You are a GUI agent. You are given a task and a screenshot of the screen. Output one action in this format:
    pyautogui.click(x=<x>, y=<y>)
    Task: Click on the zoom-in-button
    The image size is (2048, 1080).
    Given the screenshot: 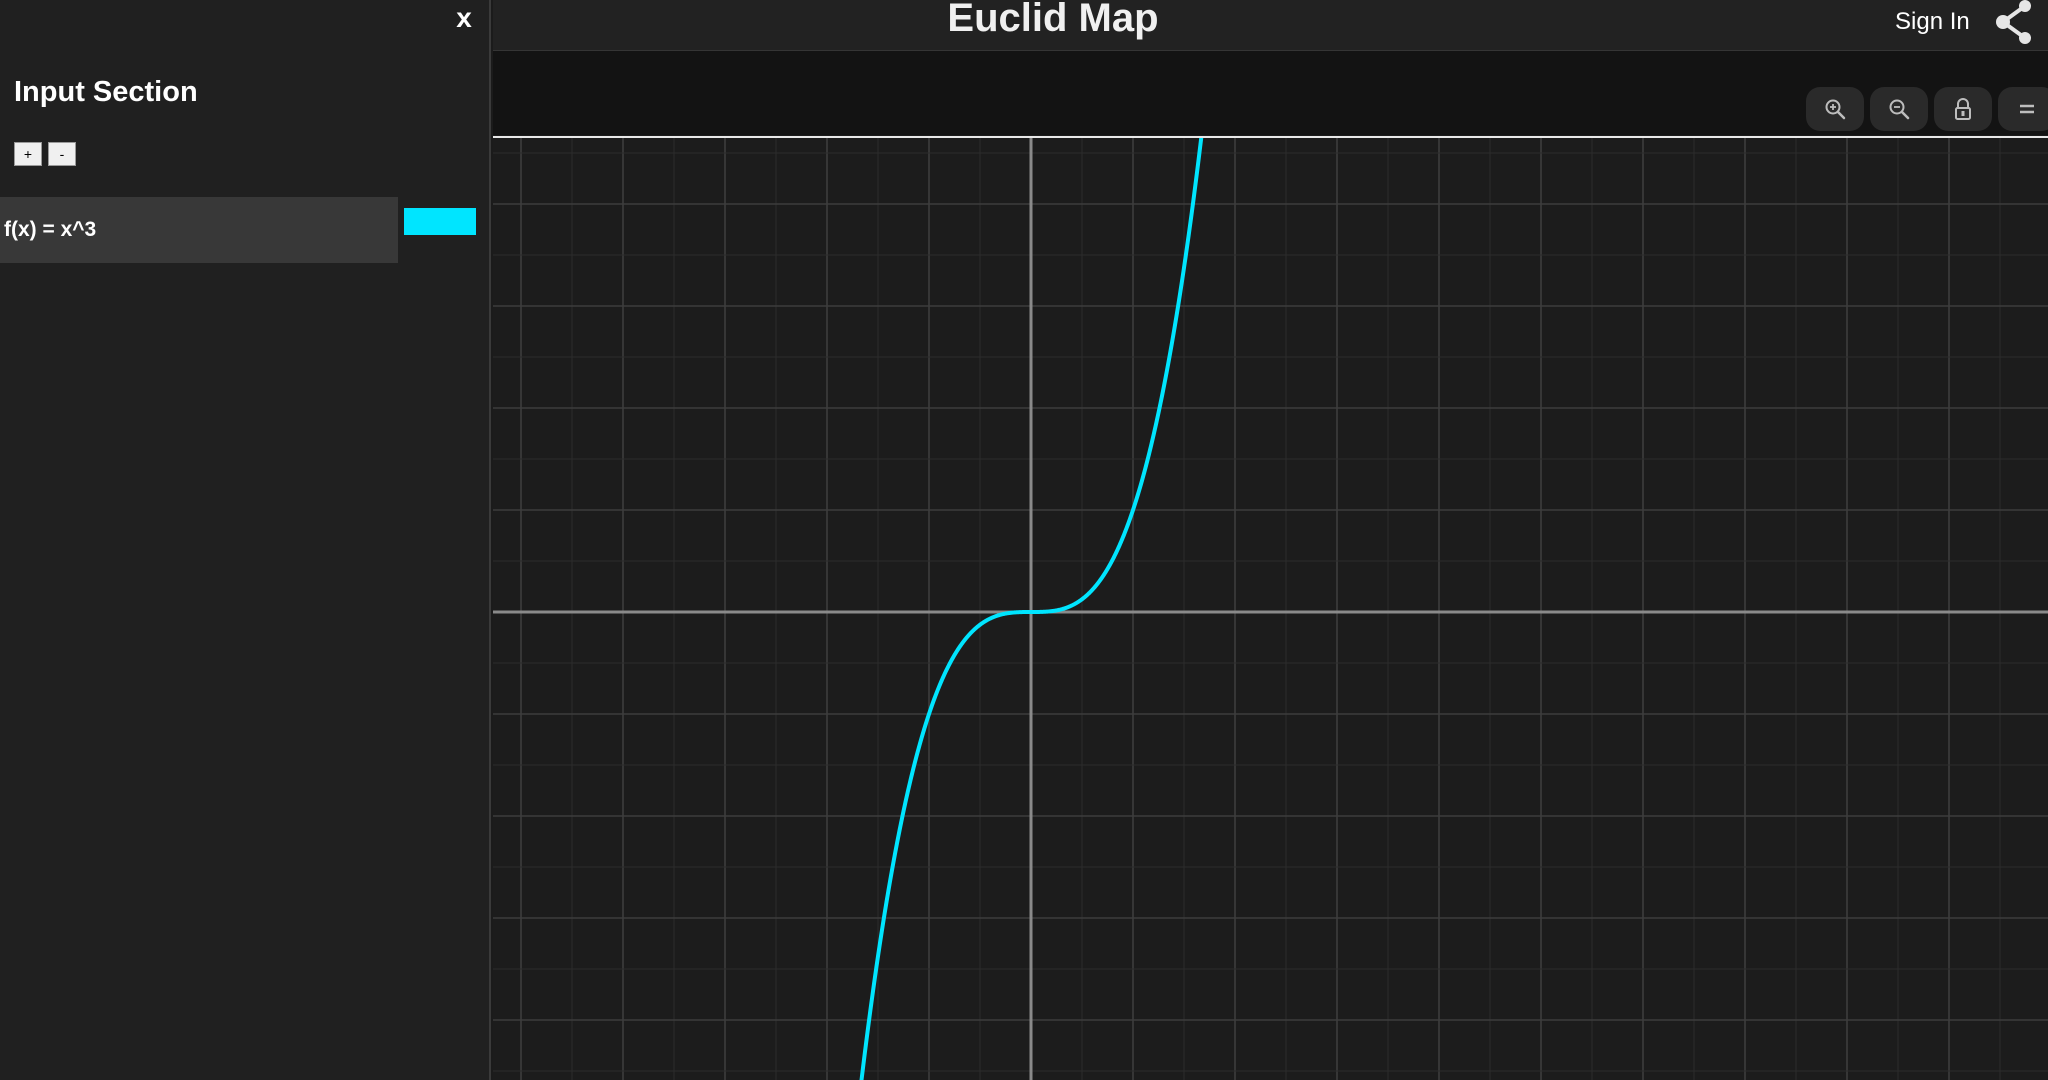 What is the action you would take?
    pyautogui.click(x=1835, y=109)
    